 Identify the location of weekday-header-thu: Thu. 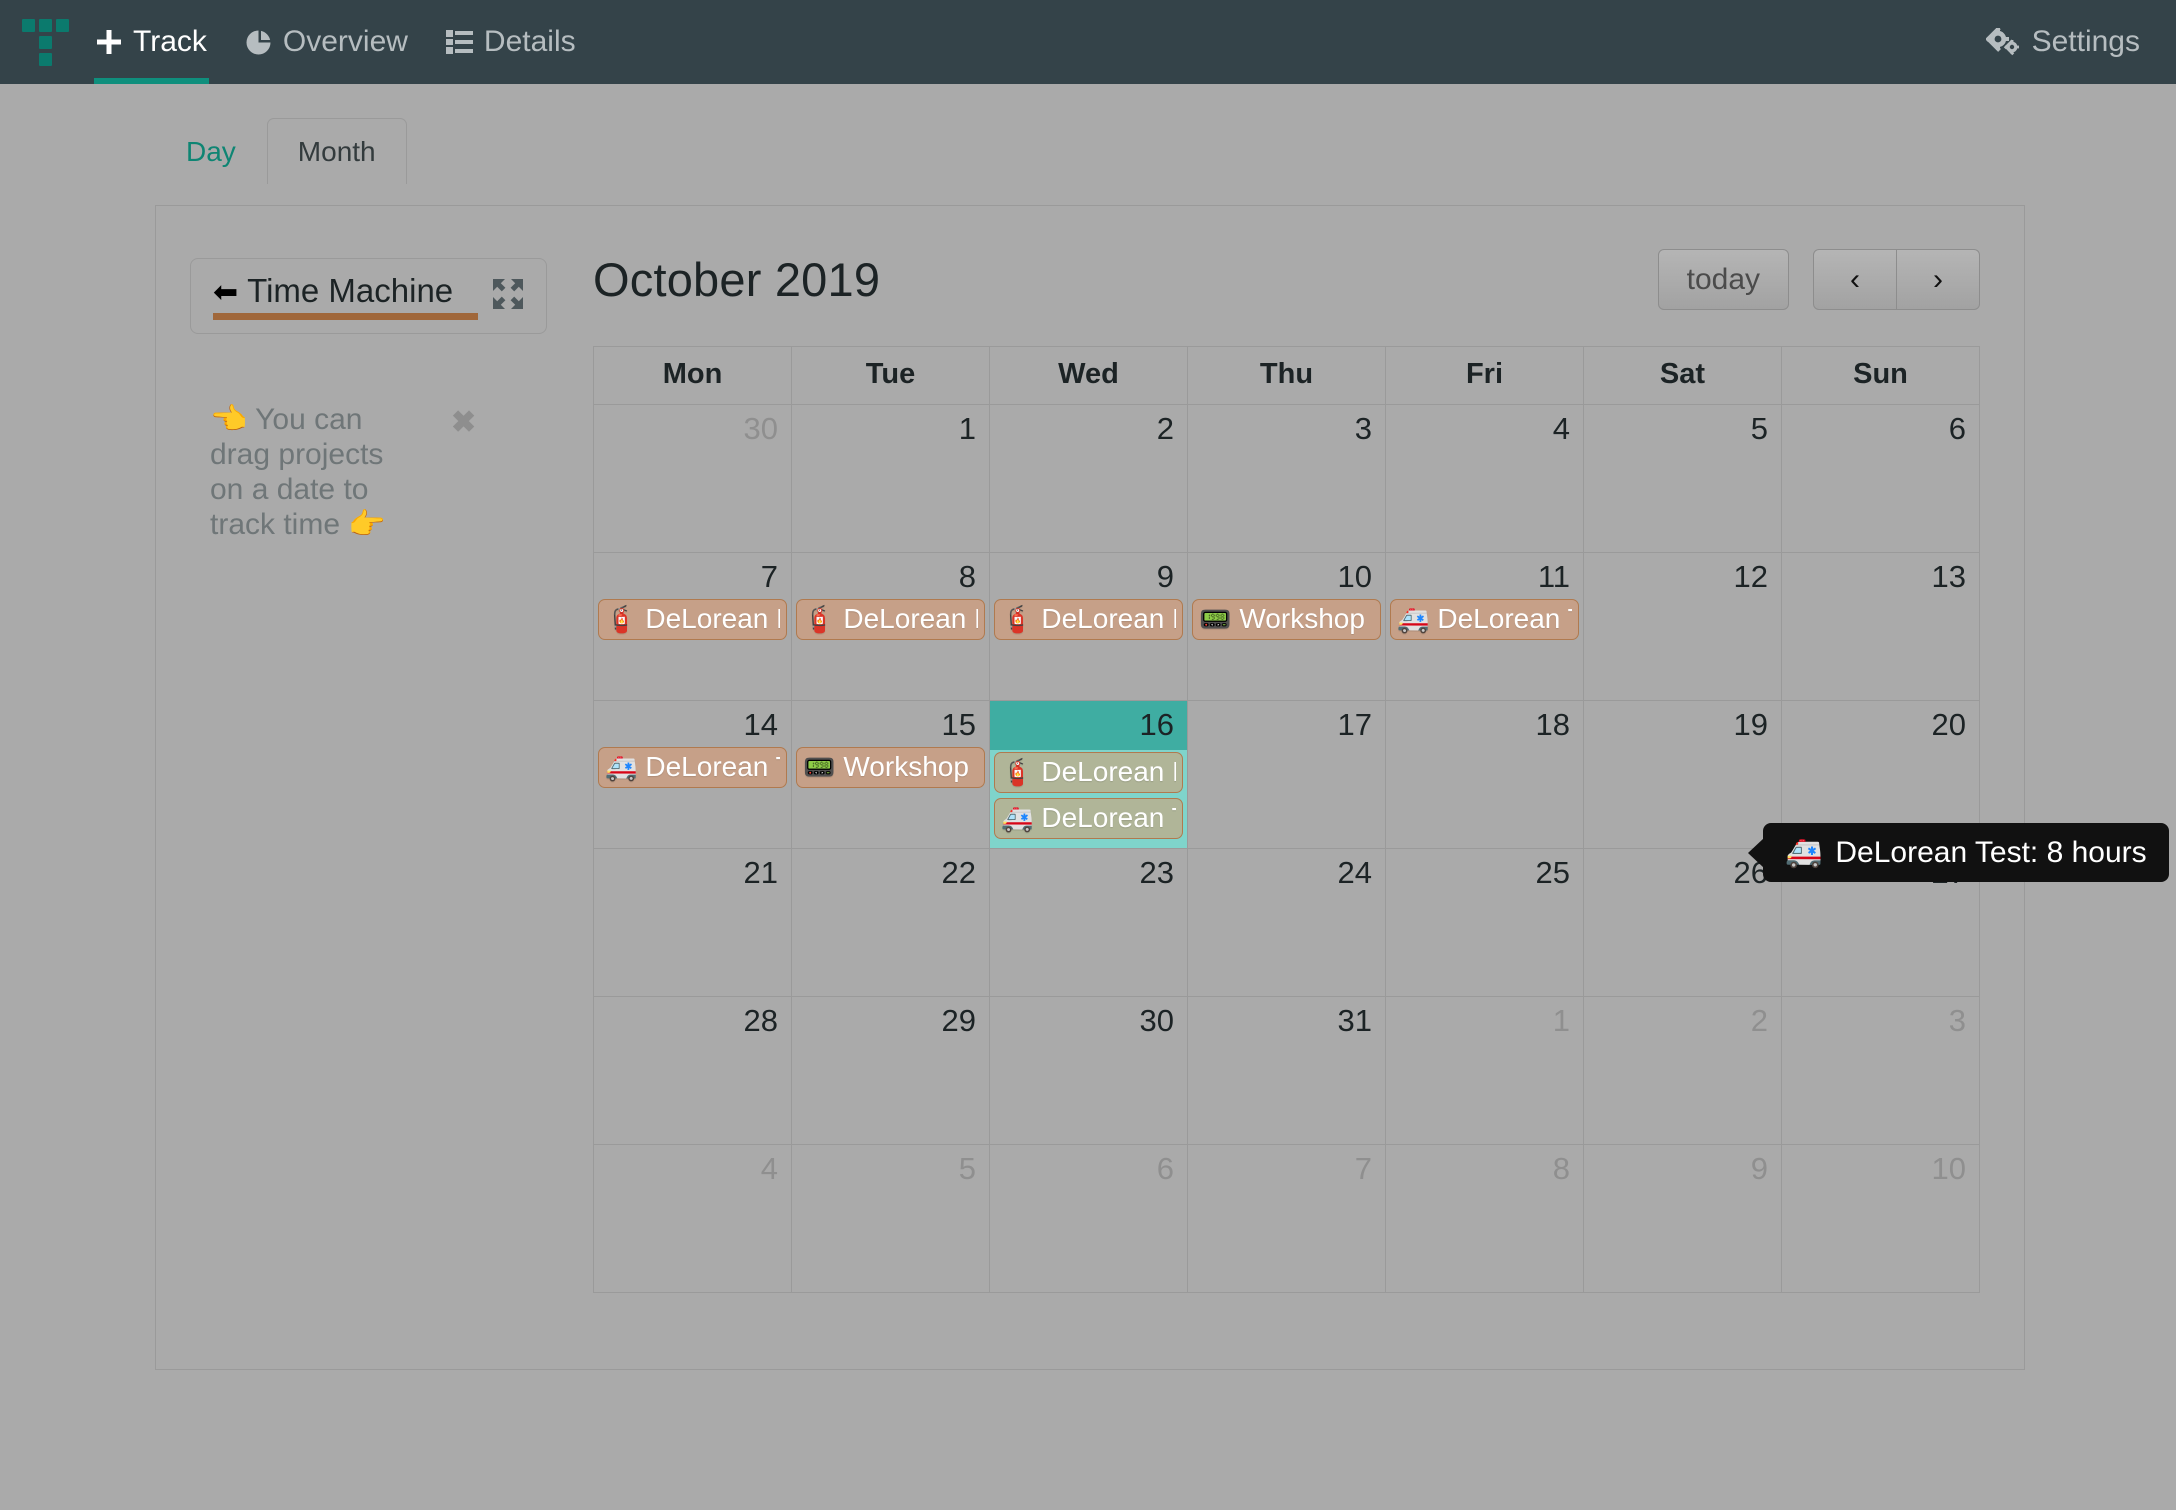
(1286, 375).